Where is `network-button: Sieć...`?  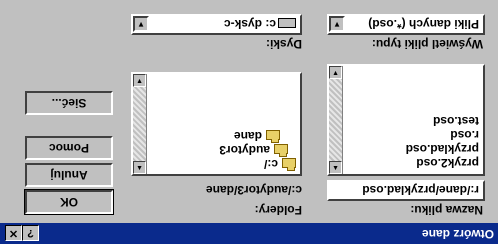 network-button: Sieć... is located at coordinates (69, 103).